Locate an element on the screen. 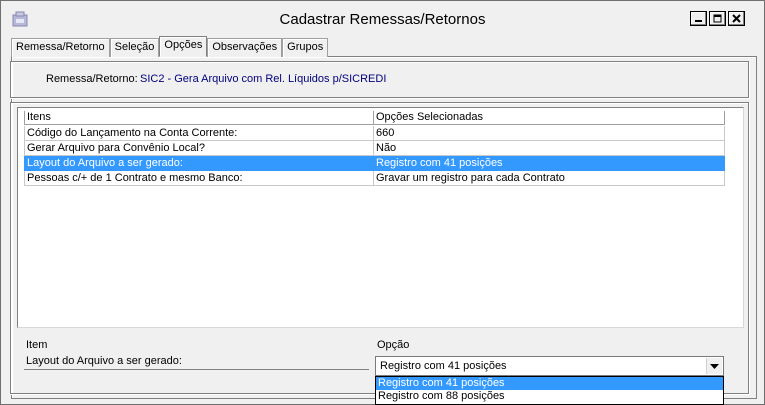  tab-opcoes: Opções is located at coordinates (183, 46).